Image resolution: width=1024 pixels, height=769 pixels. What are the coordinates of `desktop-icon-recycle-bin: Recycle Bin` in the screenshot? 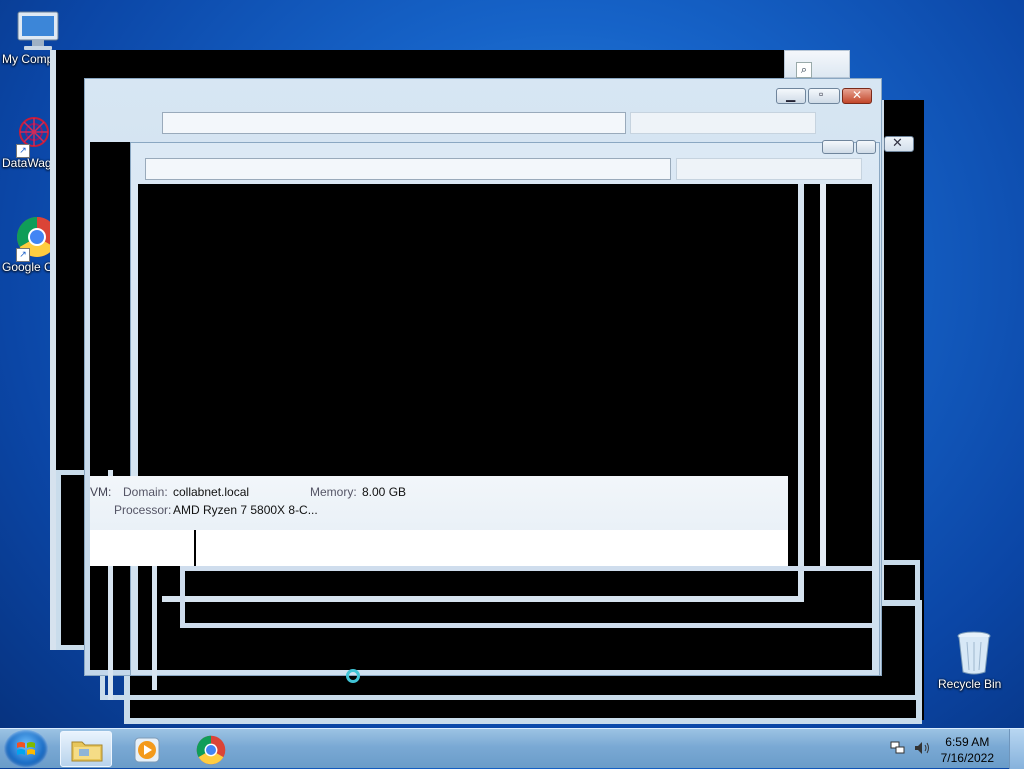 It's located at (976, 662).